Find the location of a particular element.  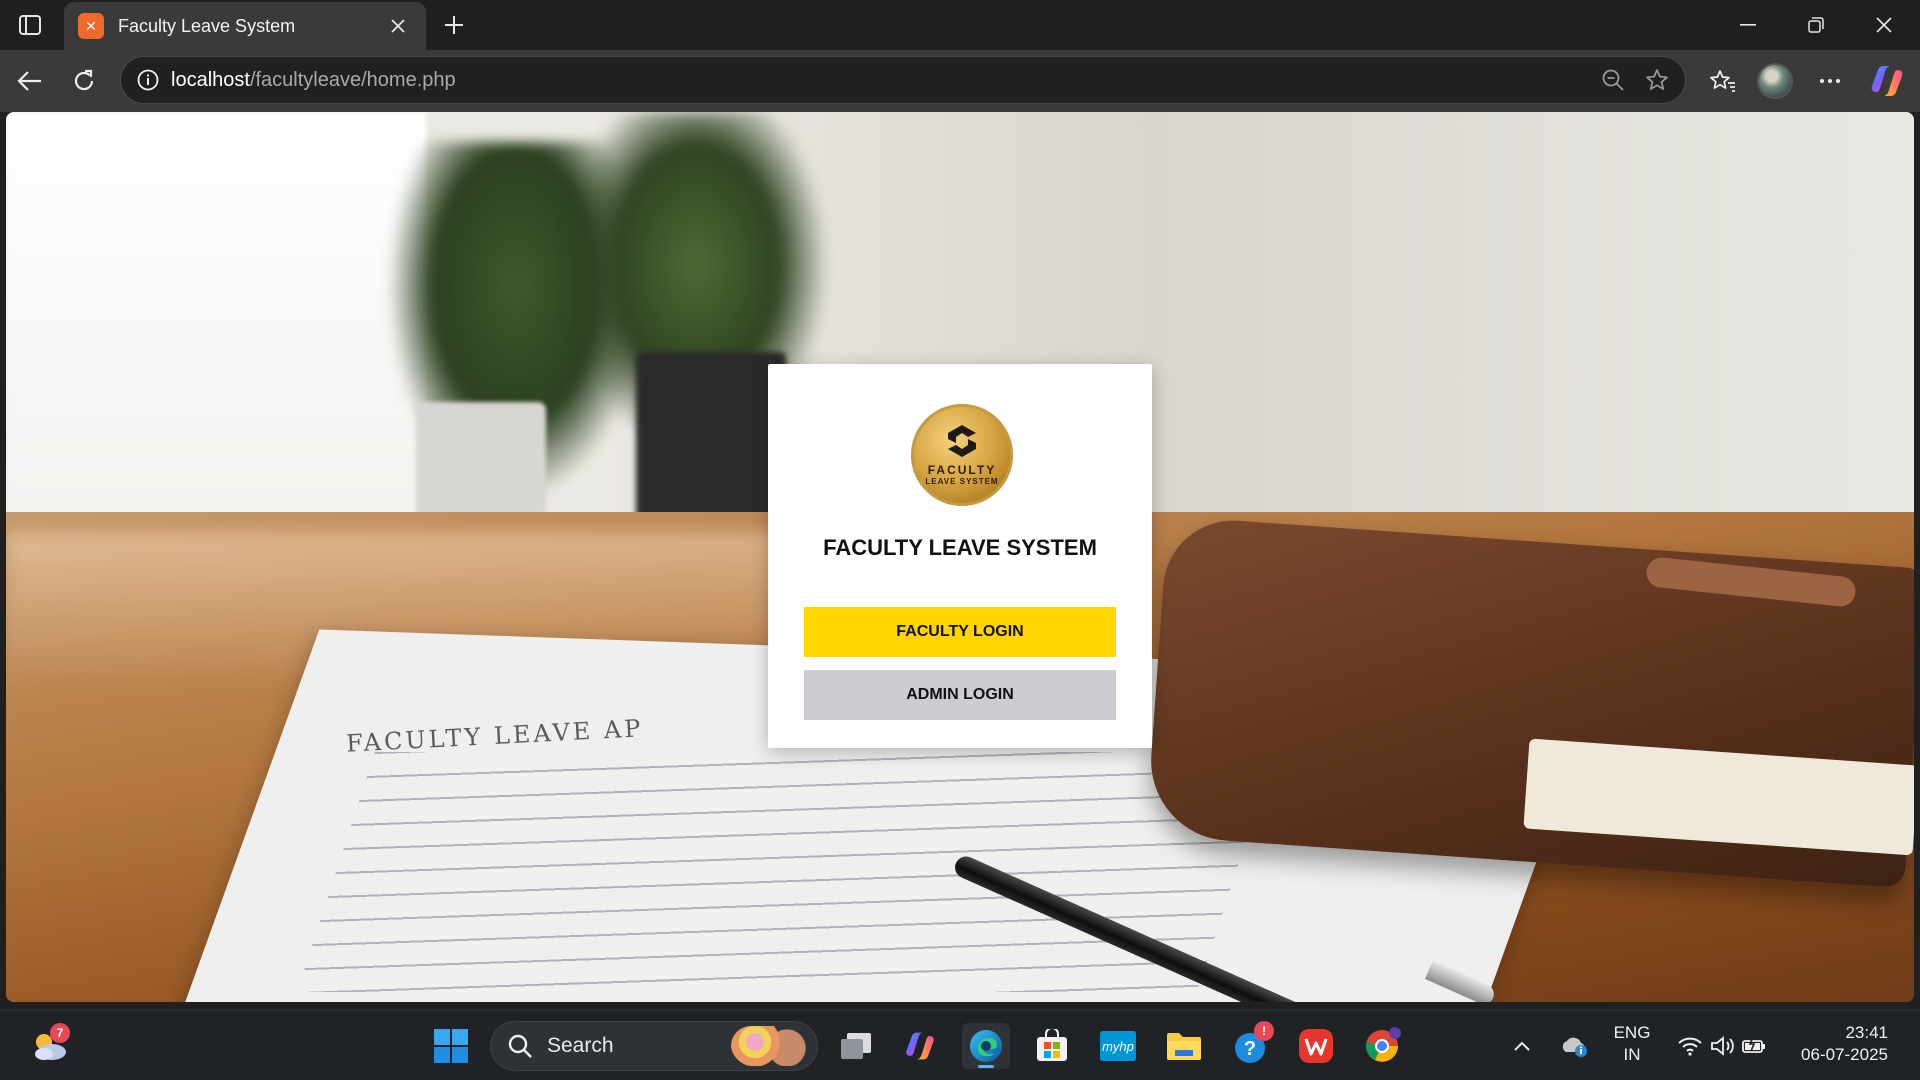

logo-text-leave-system: LEAVE SYSTEM is located at coordinates (962, 481).